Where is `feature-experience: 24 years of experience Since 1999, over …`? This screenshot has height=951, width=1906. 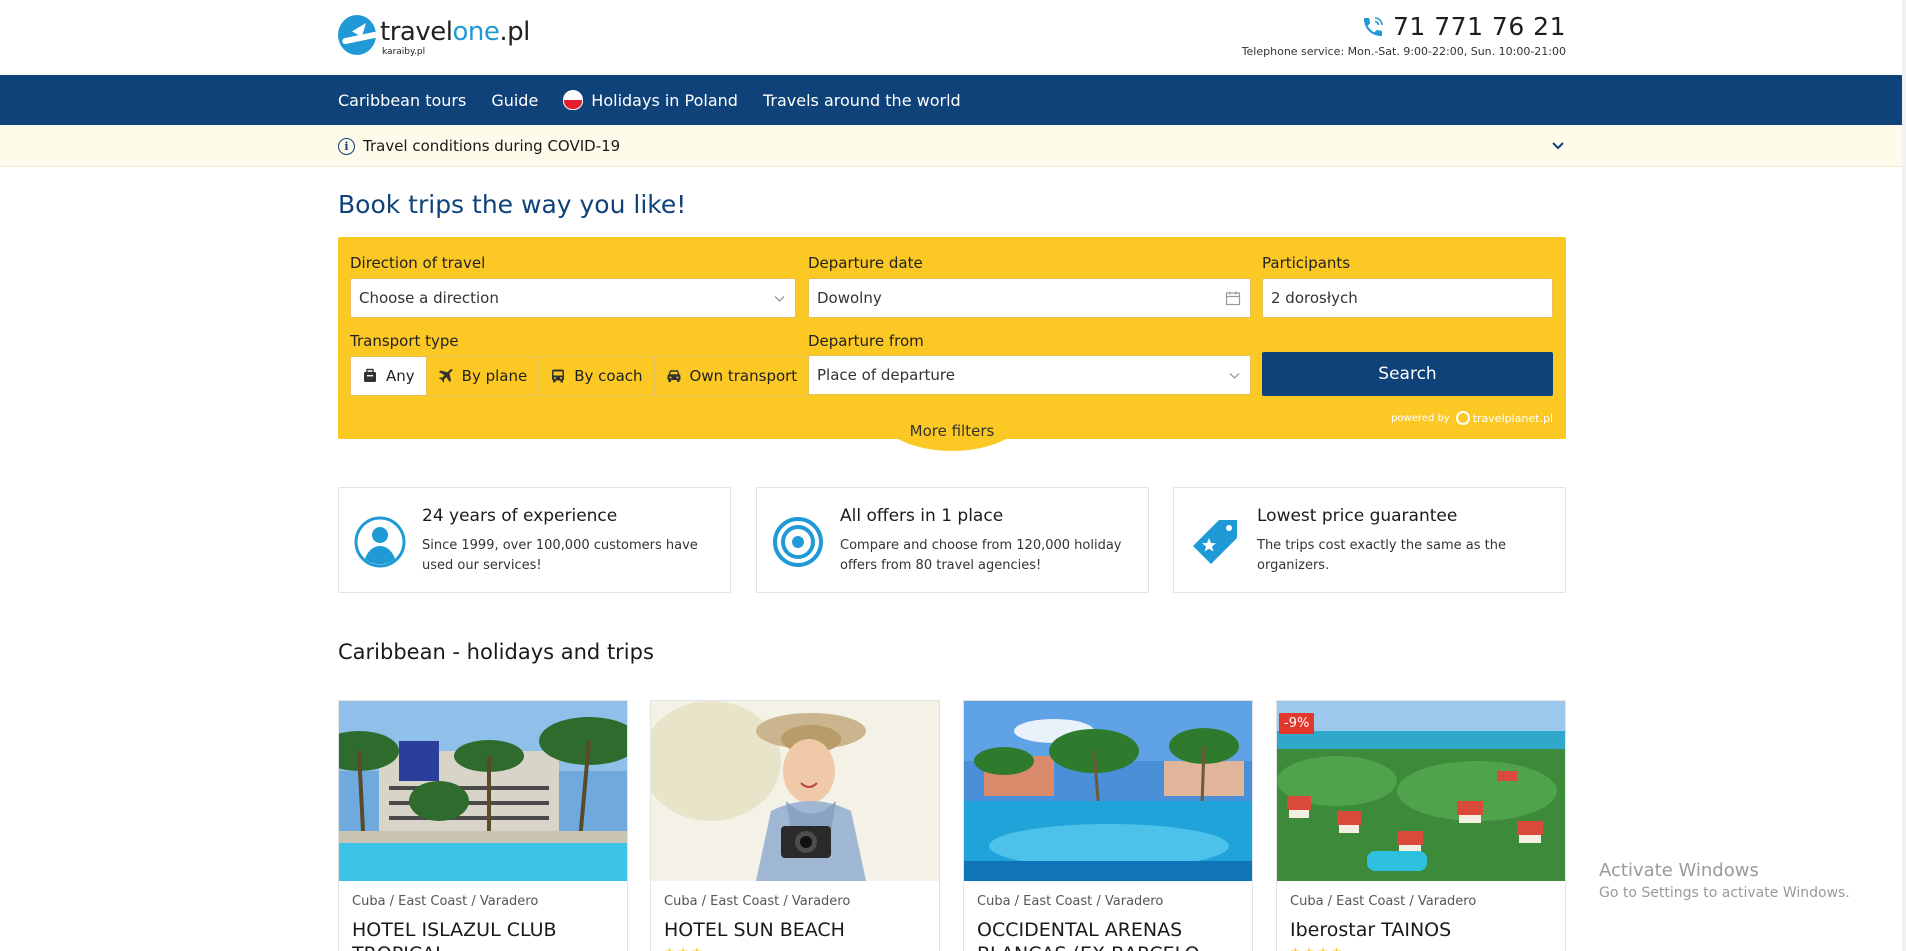
feature-experience: 24 years of experience Since 1999, over … is located at coordinates (534, 540).